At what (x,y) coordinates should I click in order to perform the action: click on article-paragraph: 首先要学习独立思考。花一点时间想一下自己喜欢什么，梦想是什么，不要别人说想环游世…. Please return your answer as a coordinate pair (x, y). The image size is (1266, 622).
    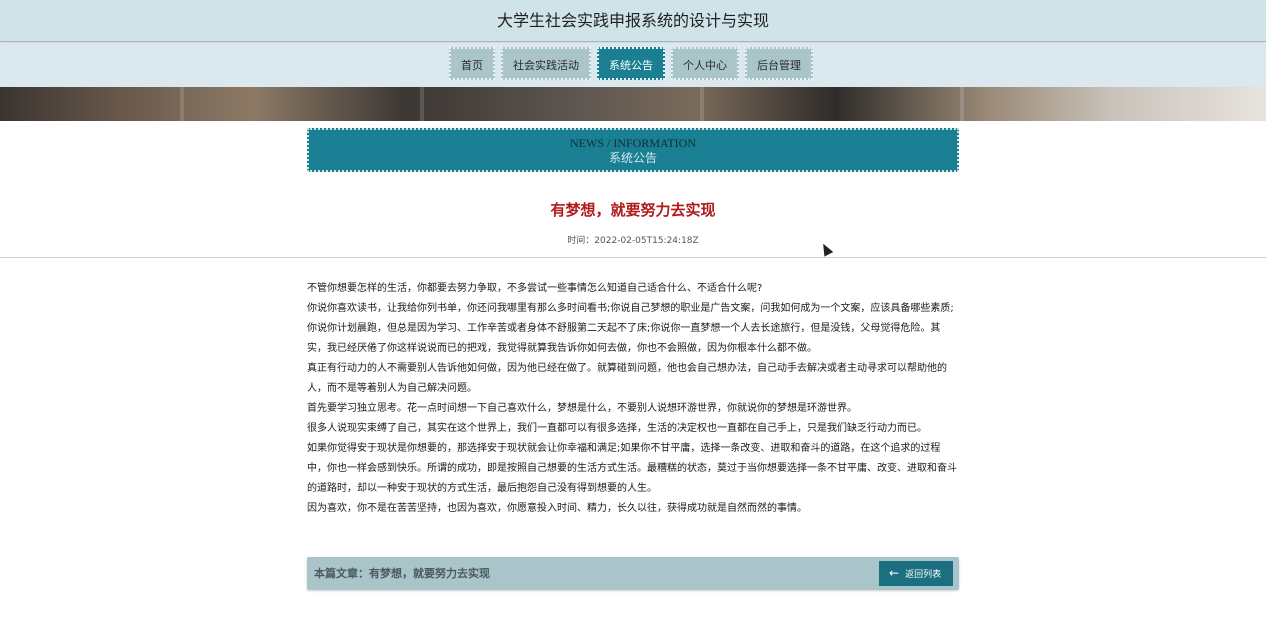
    Looking at the image, I should click on (582, 408).